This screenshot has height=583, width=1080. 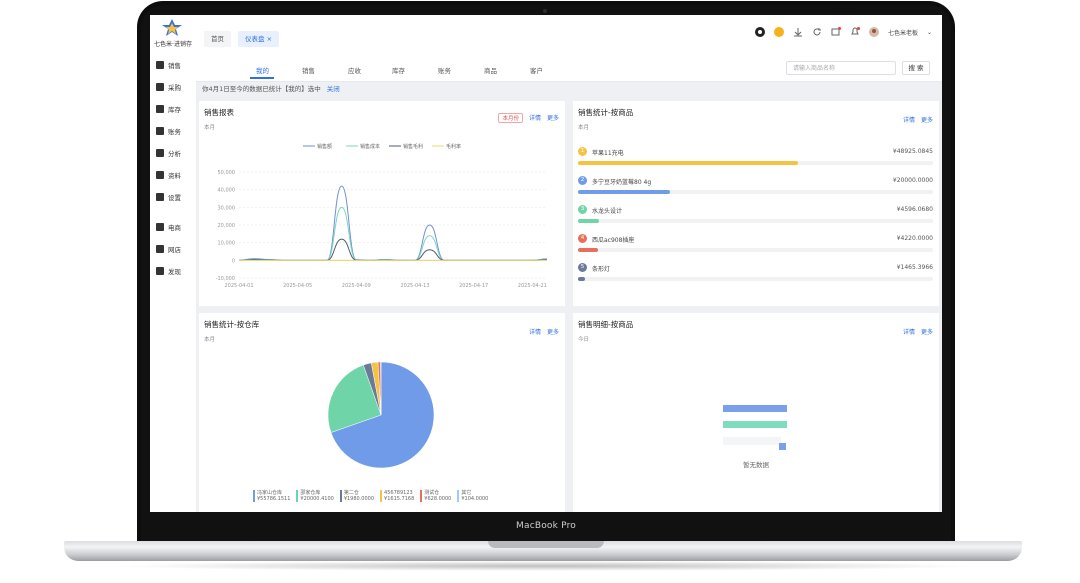 I want to click on github-icon, so click(x=759, y=32).